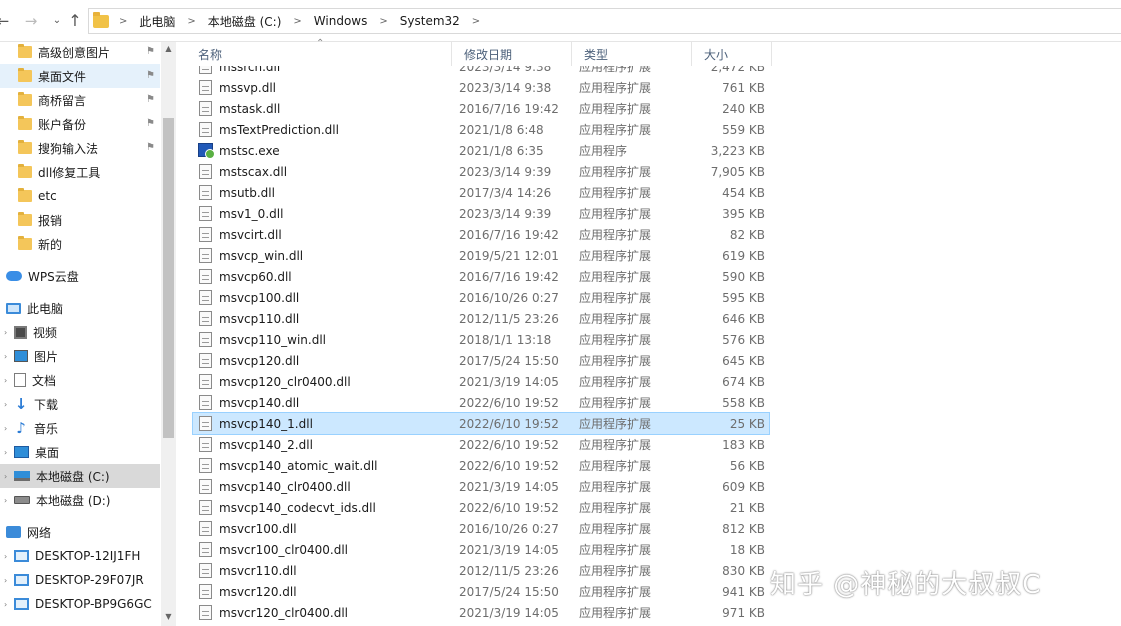  I want to click on back-arrow-icon: ←, so click(6, 21).